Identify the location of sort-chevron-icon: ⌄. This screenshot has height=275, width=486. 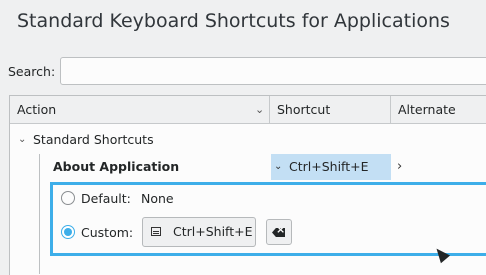
(260, 109).